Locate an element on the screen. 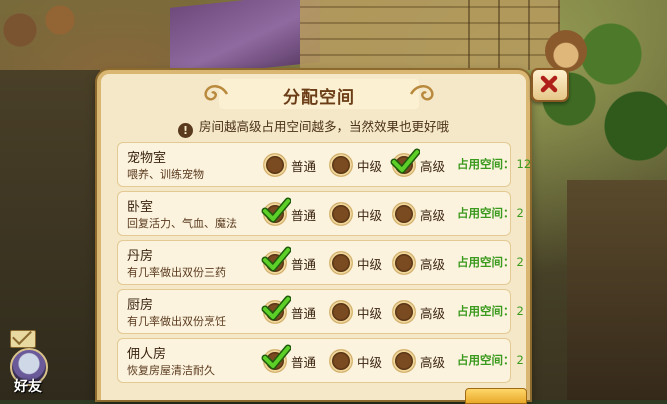 The height and width of the screenshot is (404, 667). close-button is located at coordinates (550, 85).